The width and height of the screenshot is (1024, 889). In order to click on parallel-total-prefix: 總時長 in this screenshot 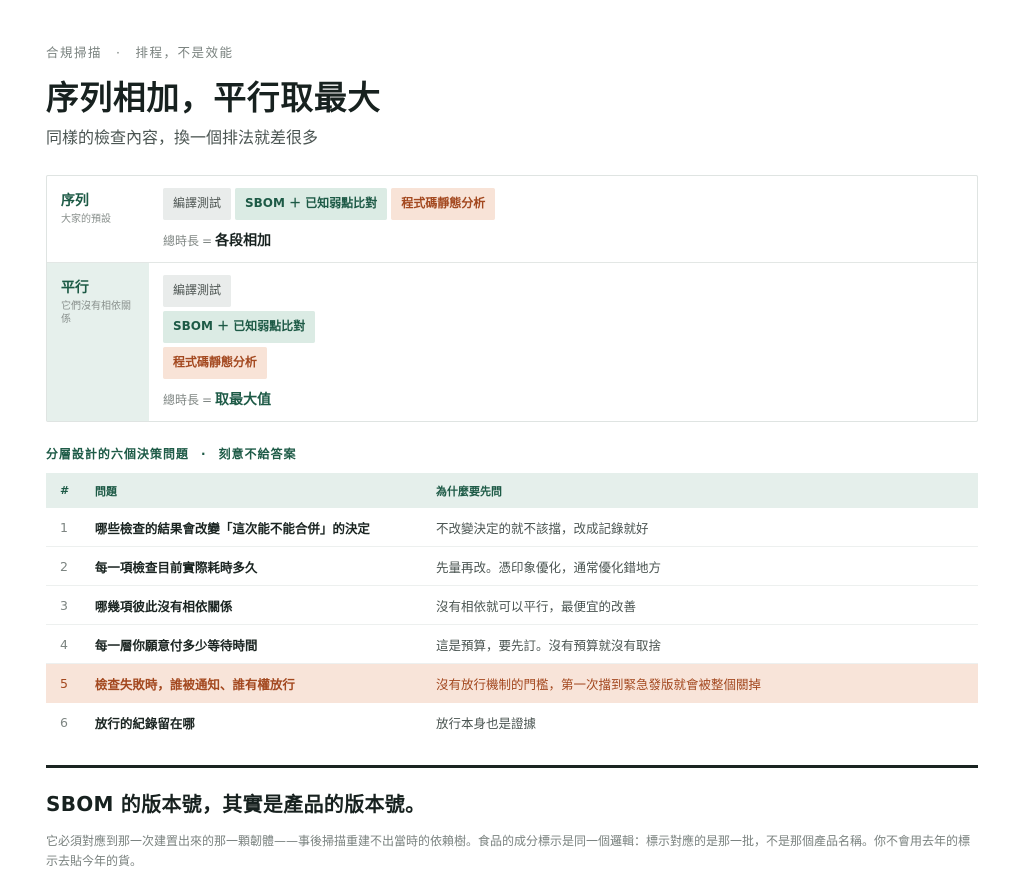, I will do `click(181, 400)`.